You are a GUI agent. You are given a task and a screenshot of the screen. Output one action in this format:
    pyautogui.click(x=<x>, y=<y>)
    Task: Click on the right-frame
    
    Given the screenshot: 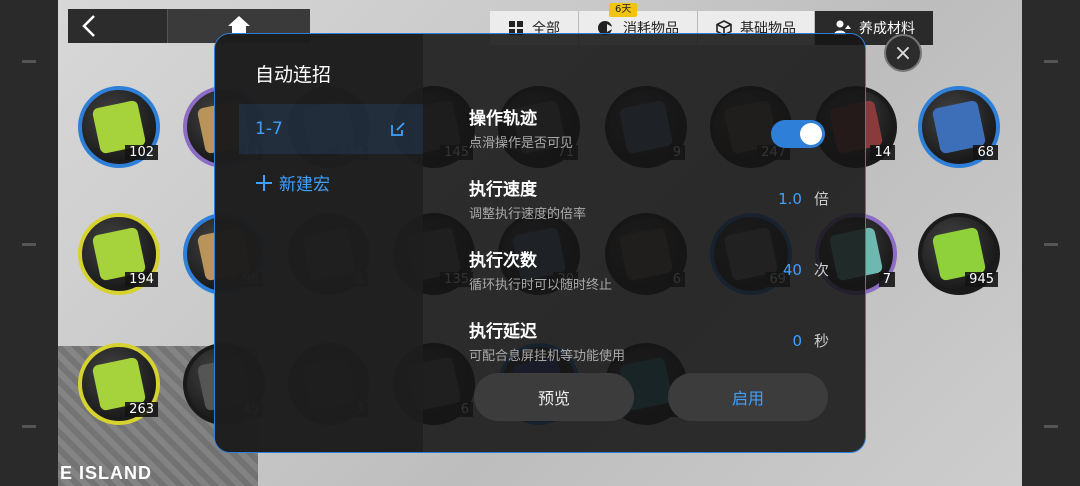 What is the action you would take?
    pyautogui.click(x=1051, y=243)
    